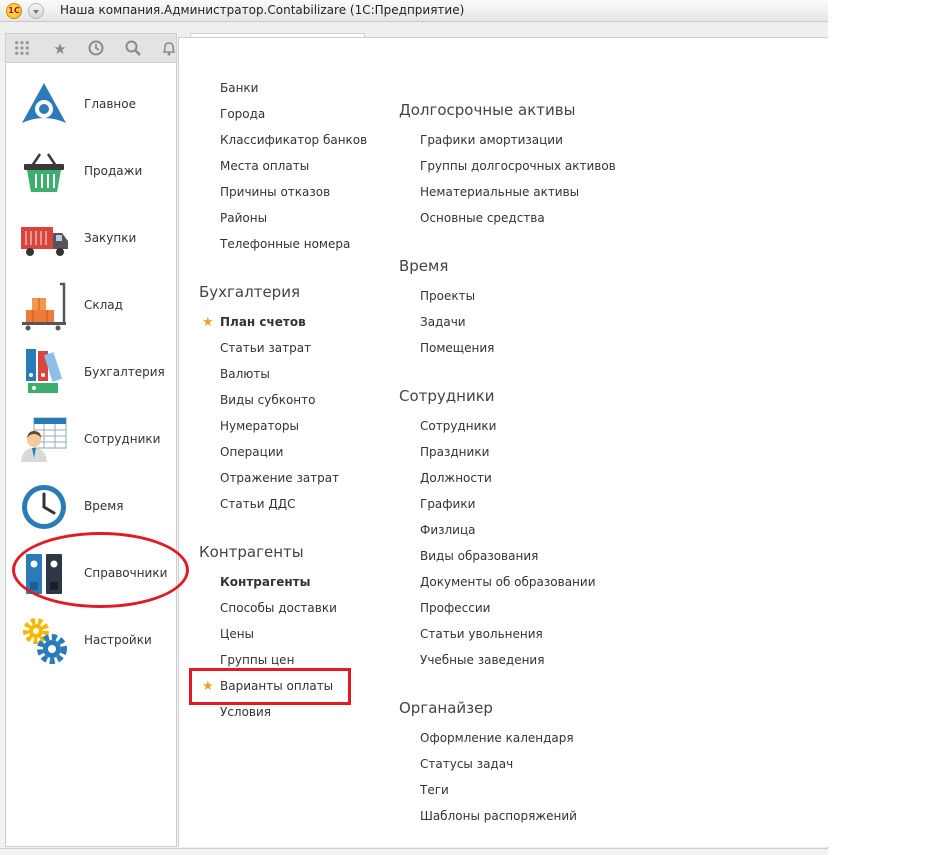 This screenshot has height=855, width=925. Describe the element at coordinates (455, 608) in the screenshot. I see `link-professions: Профессии` at that location.